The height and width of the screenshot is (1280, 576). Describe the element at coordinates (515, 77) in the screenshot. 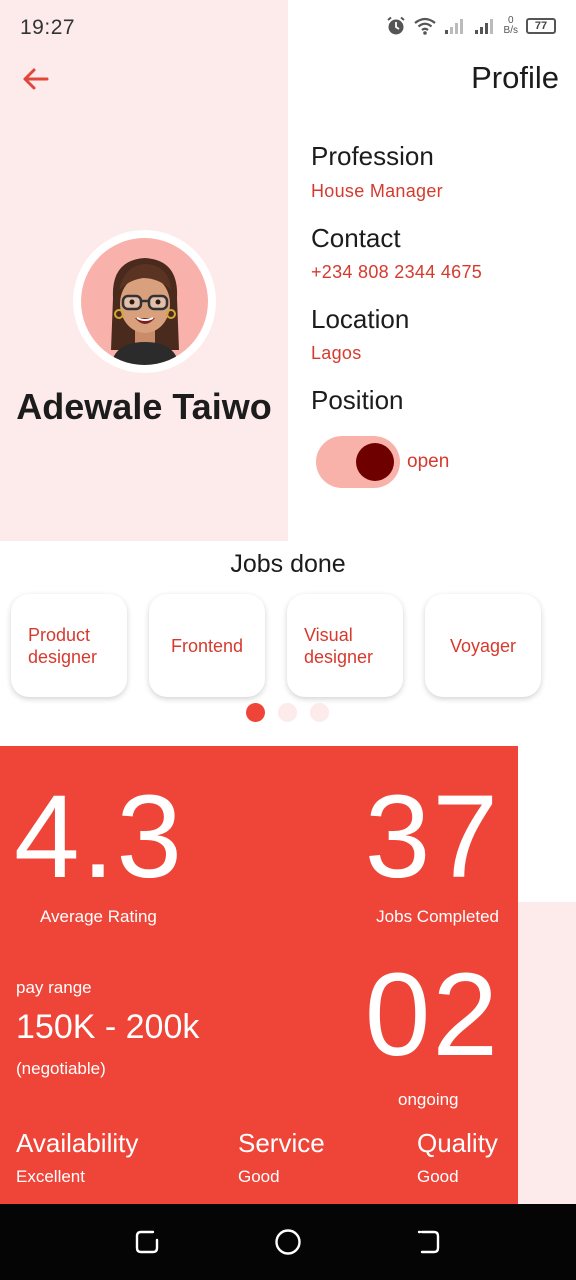

I see `page-title: Profile` at that location.